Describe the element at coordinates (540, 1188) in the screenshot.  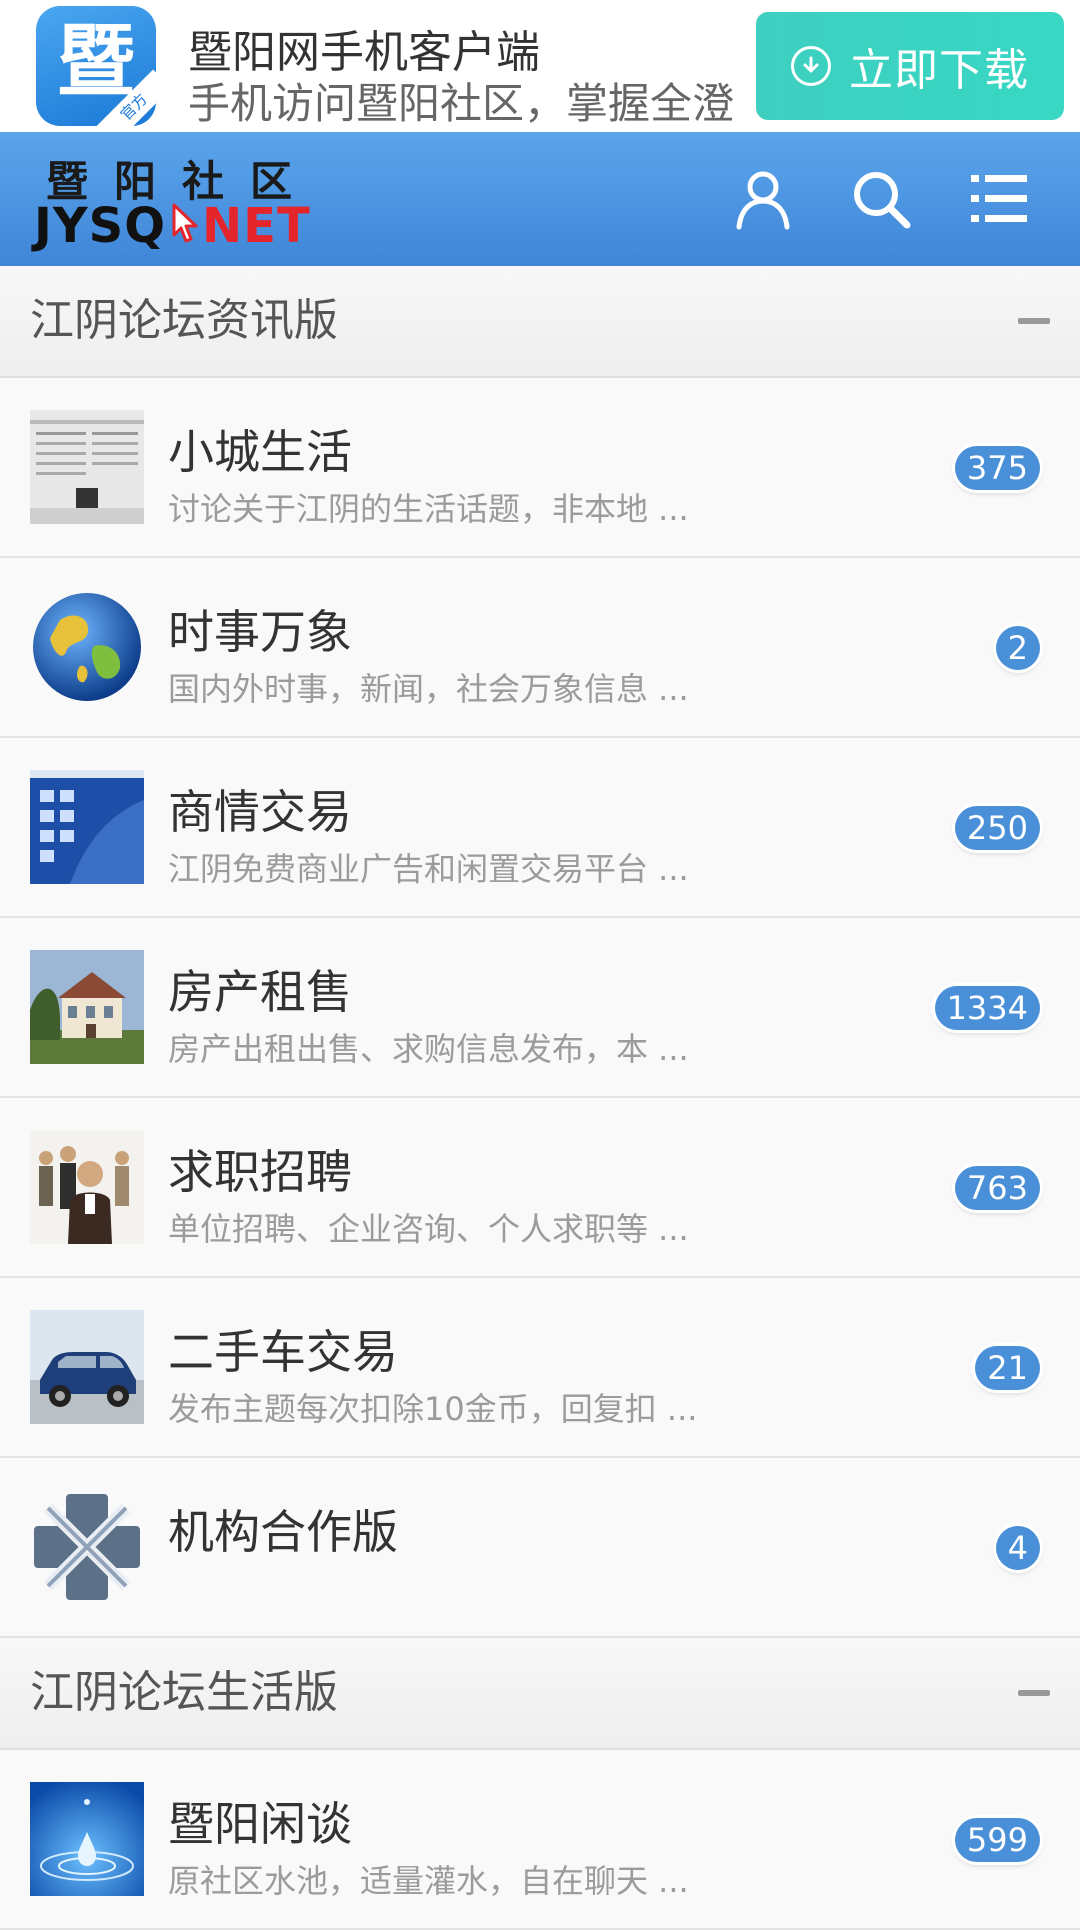
I see `forum-item-qiuzhi: 求职招聘 单位招聘、企业咨询、个人求职等 ... 763` at that location.